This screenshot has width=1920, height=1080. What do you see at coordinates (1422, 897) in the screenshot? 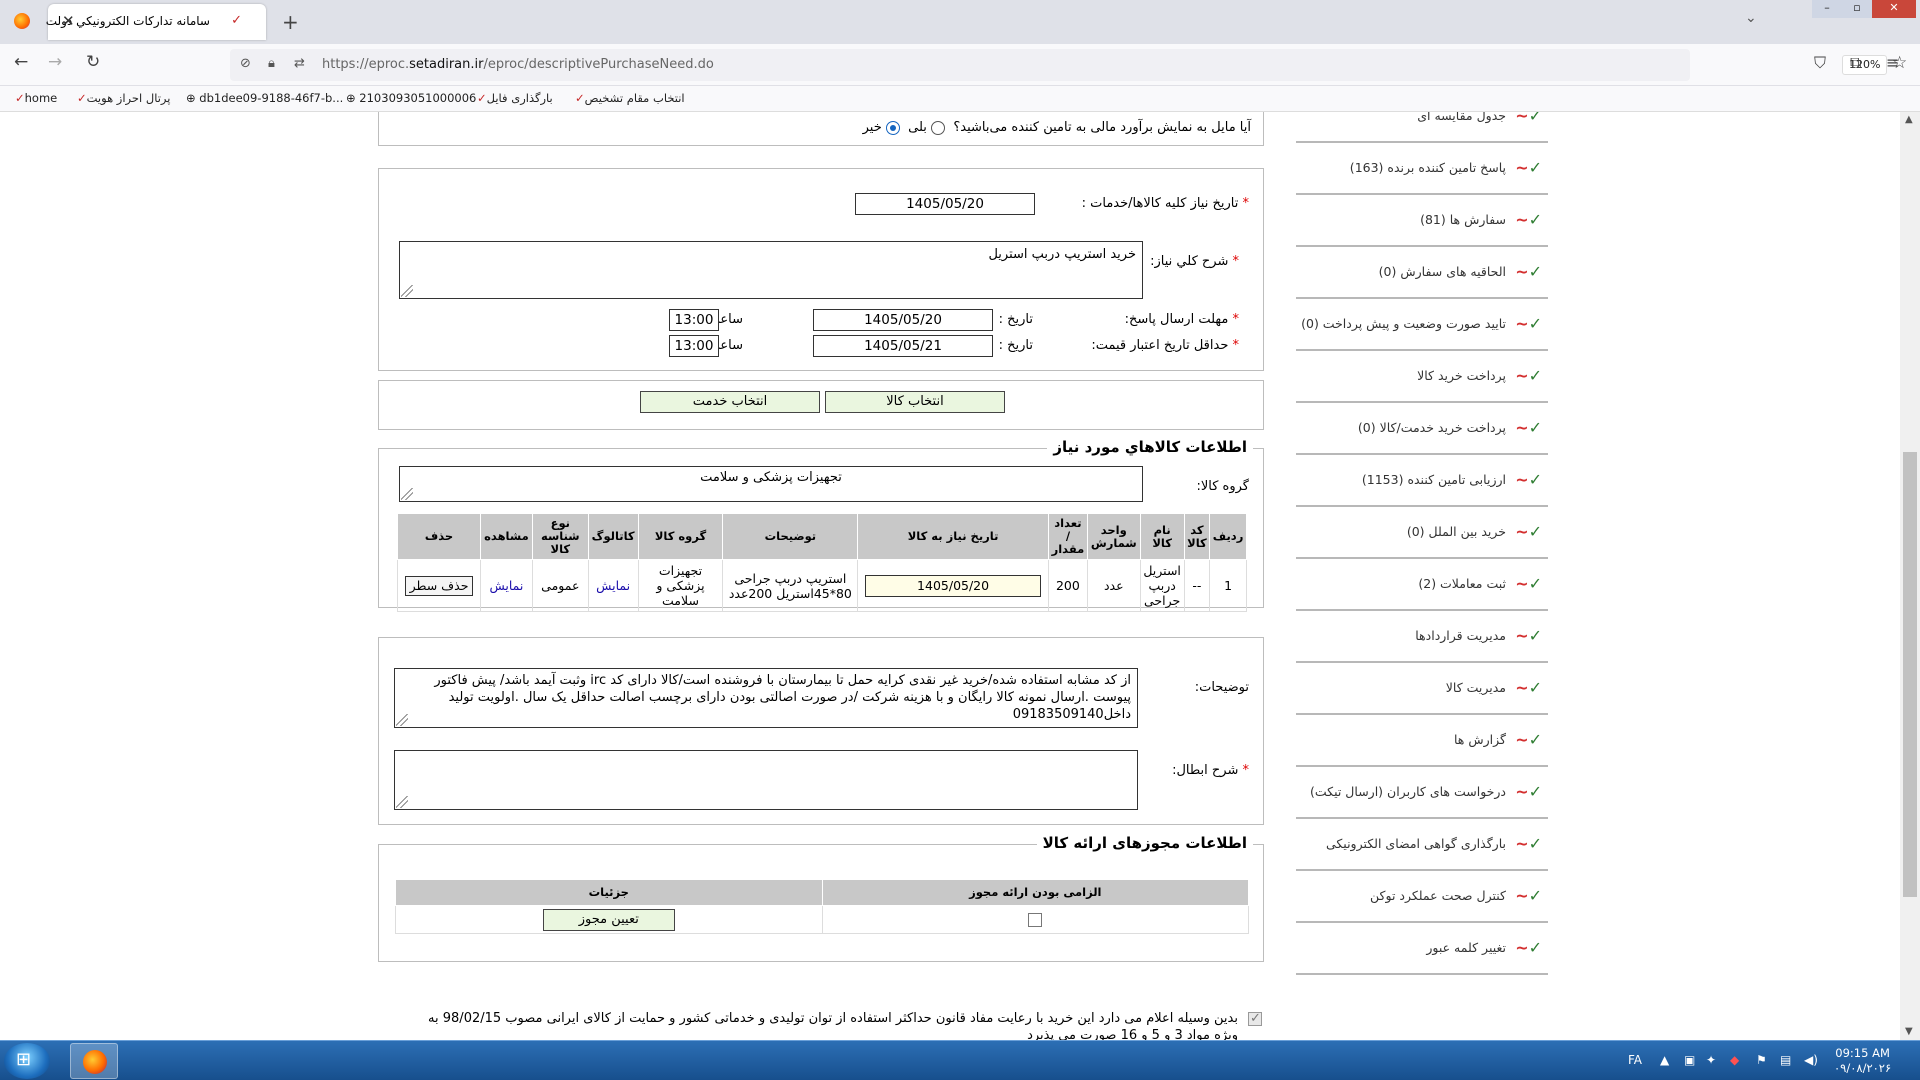
I see `sidebar-item-token-check: ✓~ کنترل صحت عملکرد توکن` at bounding box center [1422, 897].